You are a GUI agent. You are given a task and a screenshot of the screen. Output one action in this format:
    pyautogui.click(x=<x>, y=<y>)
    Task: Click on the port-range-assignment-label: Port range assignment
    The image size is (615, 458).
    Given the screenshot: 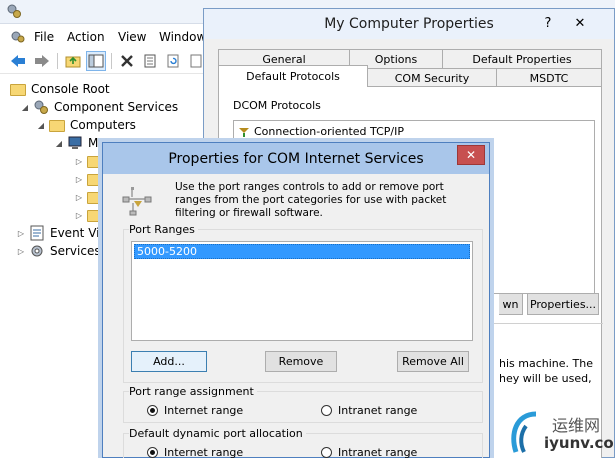 What is the action you would take?
    pyautogui.click(x=193, y=391)
    